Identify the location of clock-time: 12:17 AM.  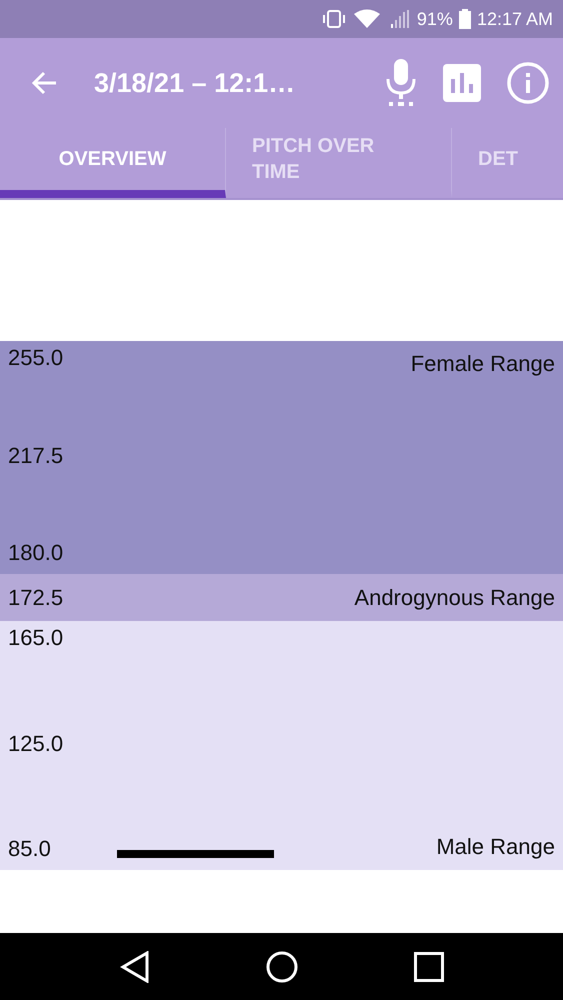
(514, 19).